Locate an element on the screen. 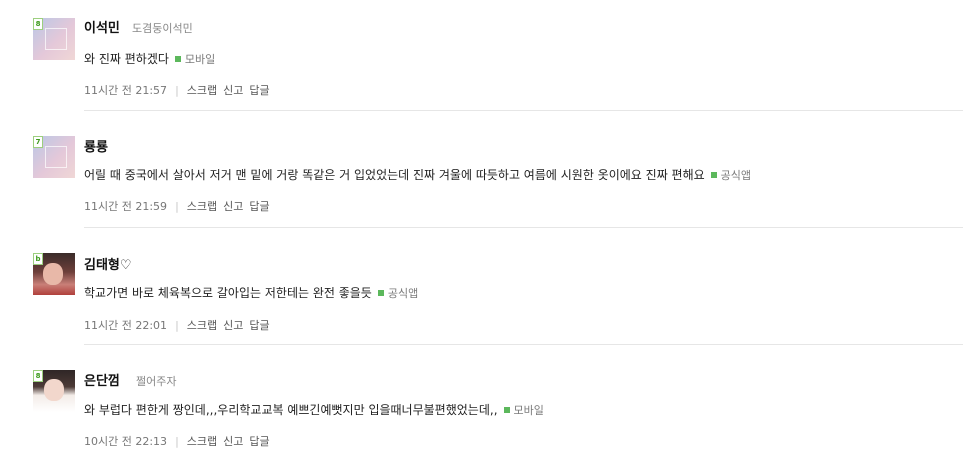 The image size is (963, 469). comment-meta: 11시간 전 21:57 | 스크랩 신고 답글 is located at coordinates (180, 90).